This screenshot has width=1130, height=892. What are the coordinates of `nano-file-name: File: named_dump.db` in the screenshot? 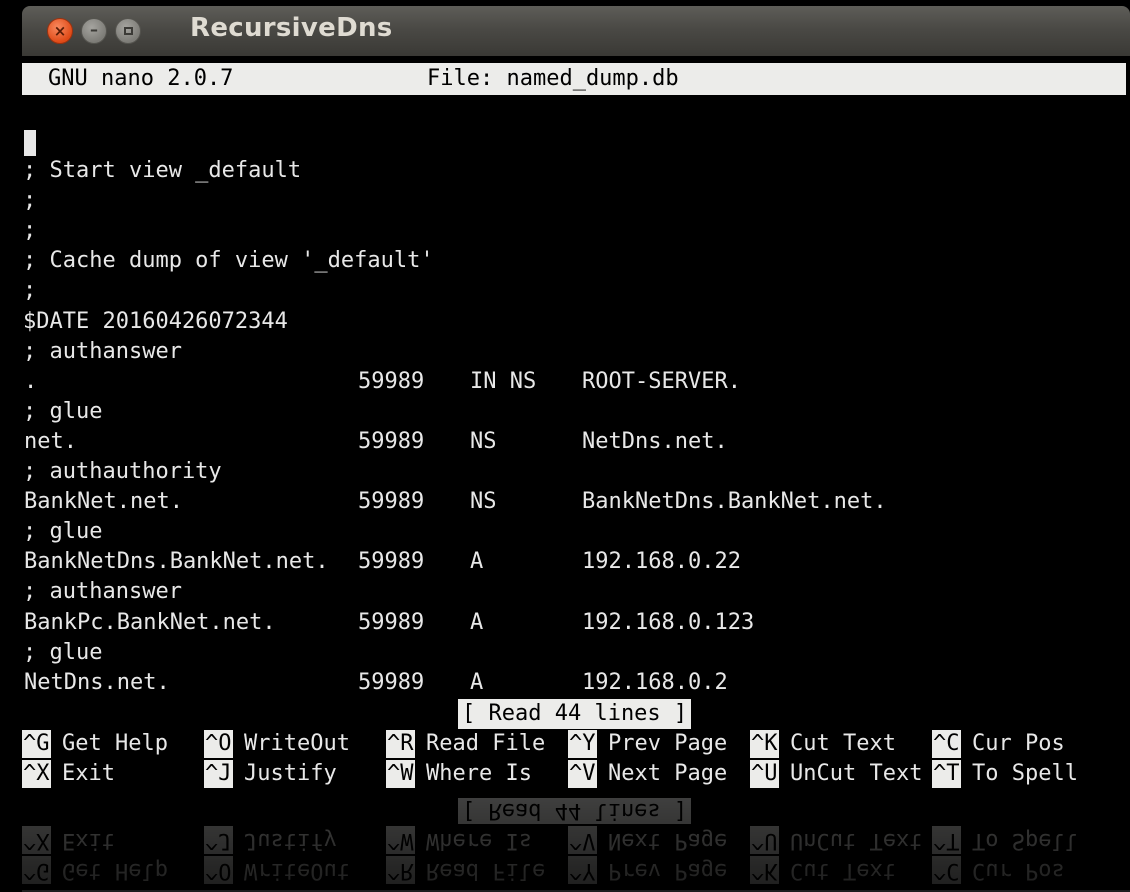 It's located at (553, 78).